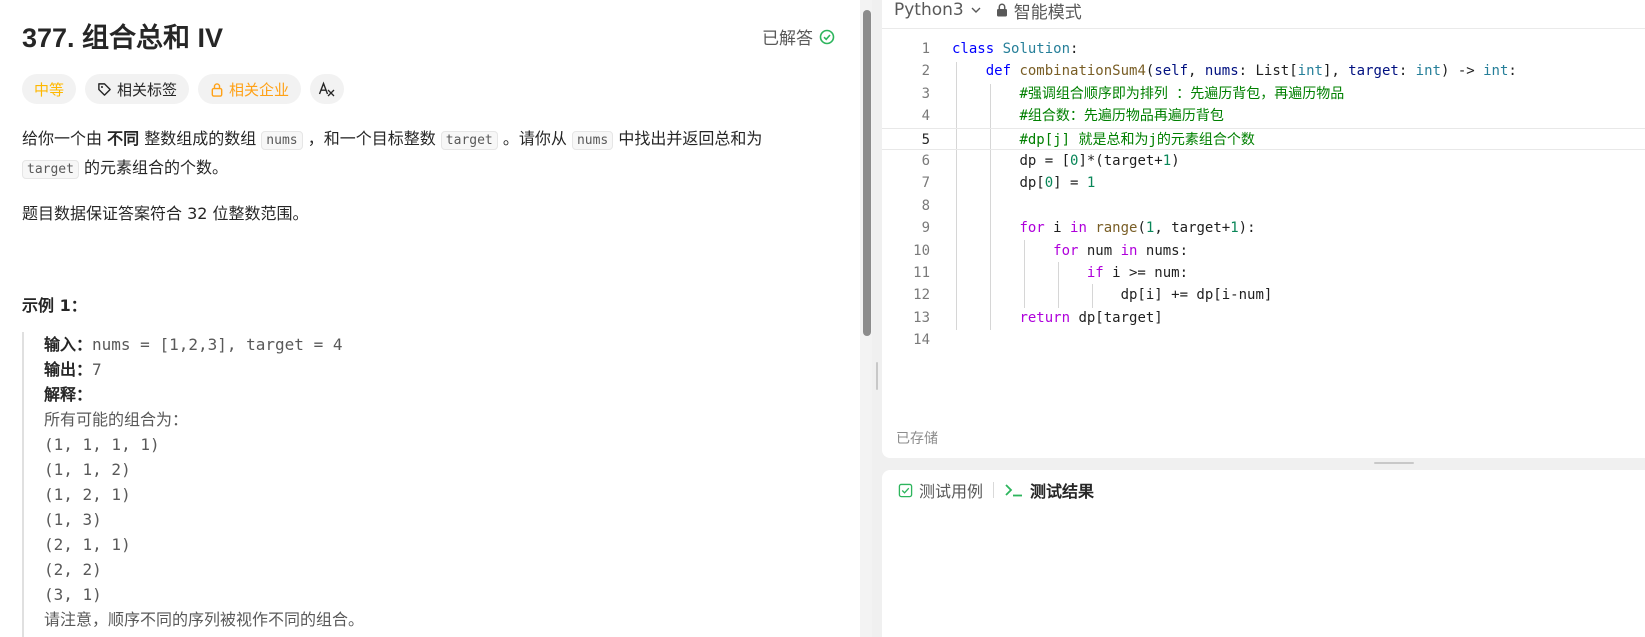 The height and width of the screenshot is (637, 1645). What do you see at coordinates (73, 594) in the screenshot?
I see `explain-line: (3, 1)` at bounding box center [73, 594].